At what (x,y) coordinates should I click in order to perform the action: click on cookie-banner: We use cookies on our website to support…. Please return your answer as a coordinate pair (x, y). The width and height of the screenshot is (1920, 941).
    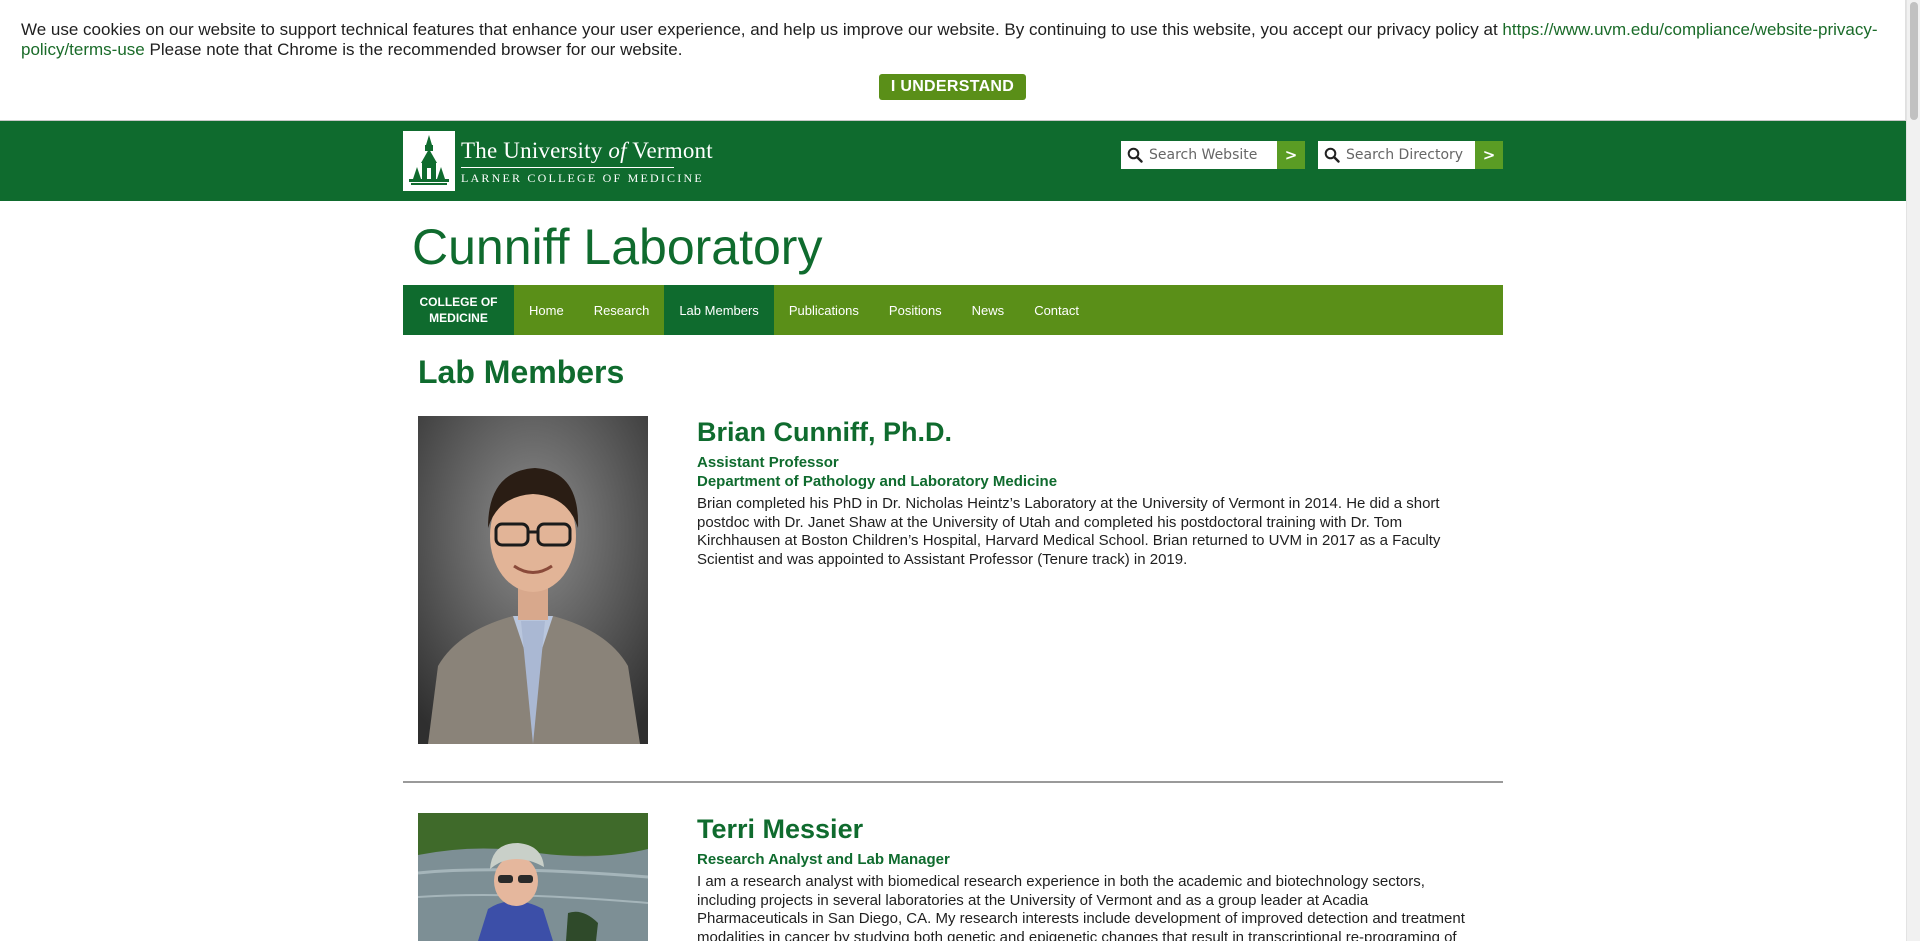
    Looking at the image, I should click on (953, 60).